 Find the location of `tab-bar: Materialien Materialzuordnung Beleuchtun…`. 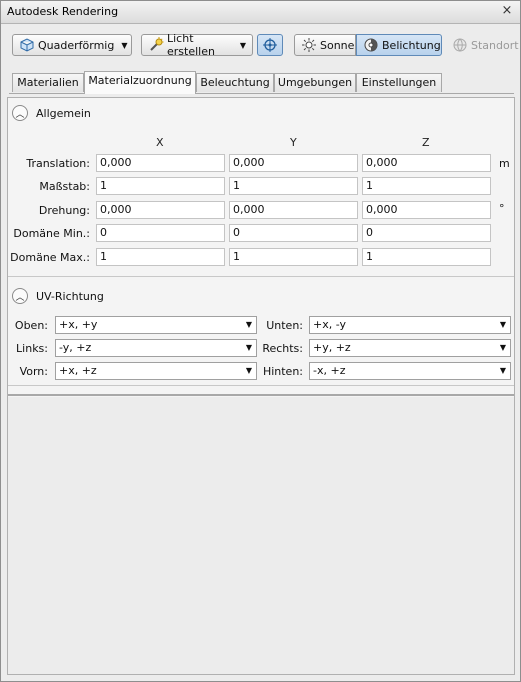

tab-bar: Materialien Materialzuordnung Beleuchtun… is located at coordinates (261, 82).